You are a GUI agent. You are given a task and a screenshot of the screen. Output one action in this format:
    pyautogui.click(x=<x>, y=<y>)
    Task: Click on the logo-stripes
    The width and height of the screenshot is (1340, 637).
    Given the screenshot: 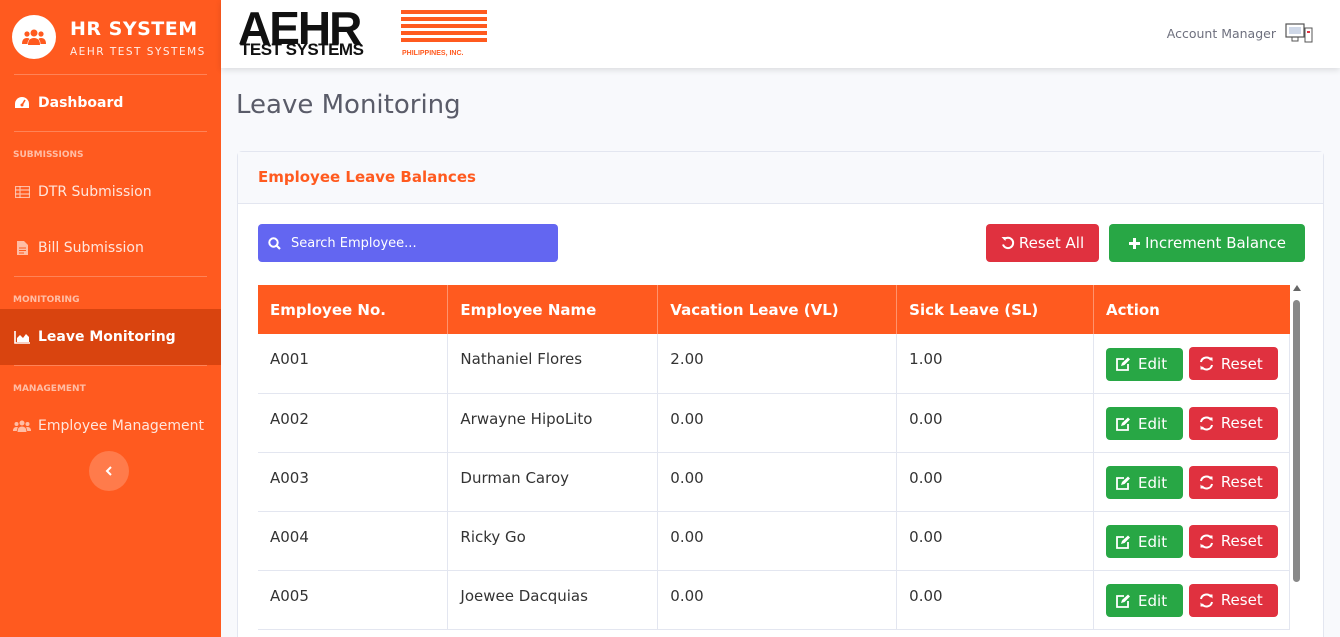 What is the action you would take?
    pyautogui.click(x=444, y=27)
    